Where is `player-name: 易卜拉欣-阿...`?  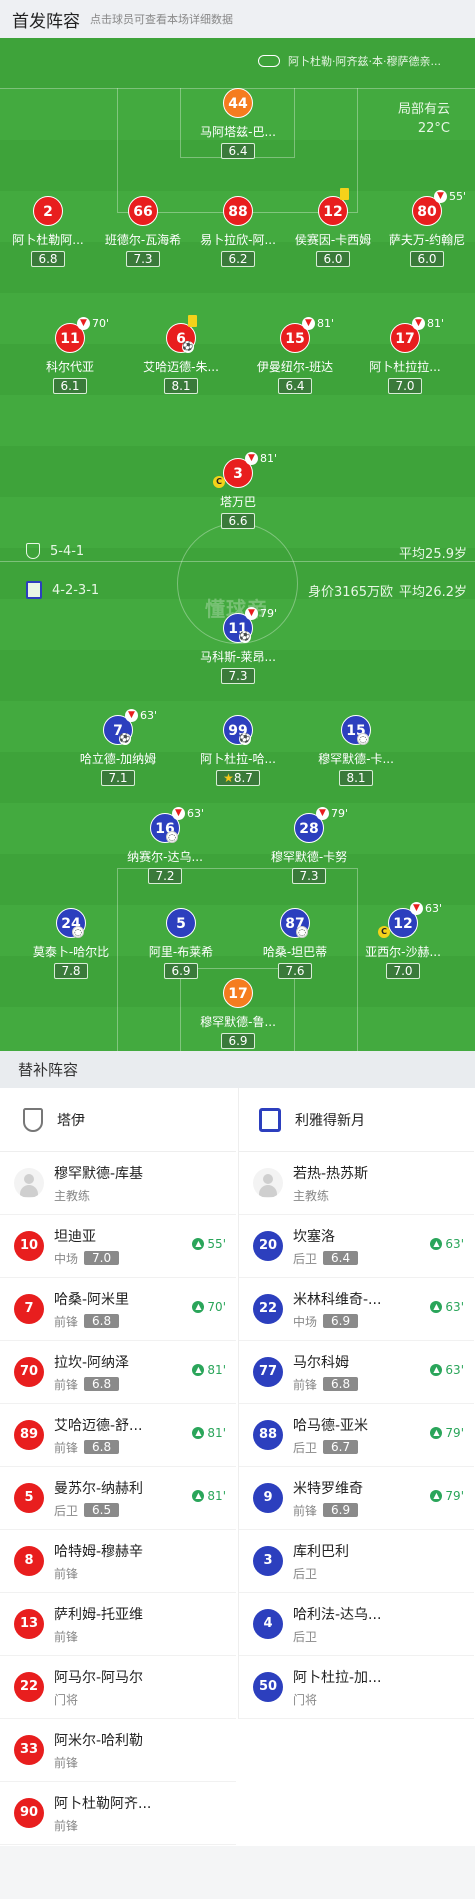
player-name: 易卜拉欣-阿... is located at coordinates (238, 240).